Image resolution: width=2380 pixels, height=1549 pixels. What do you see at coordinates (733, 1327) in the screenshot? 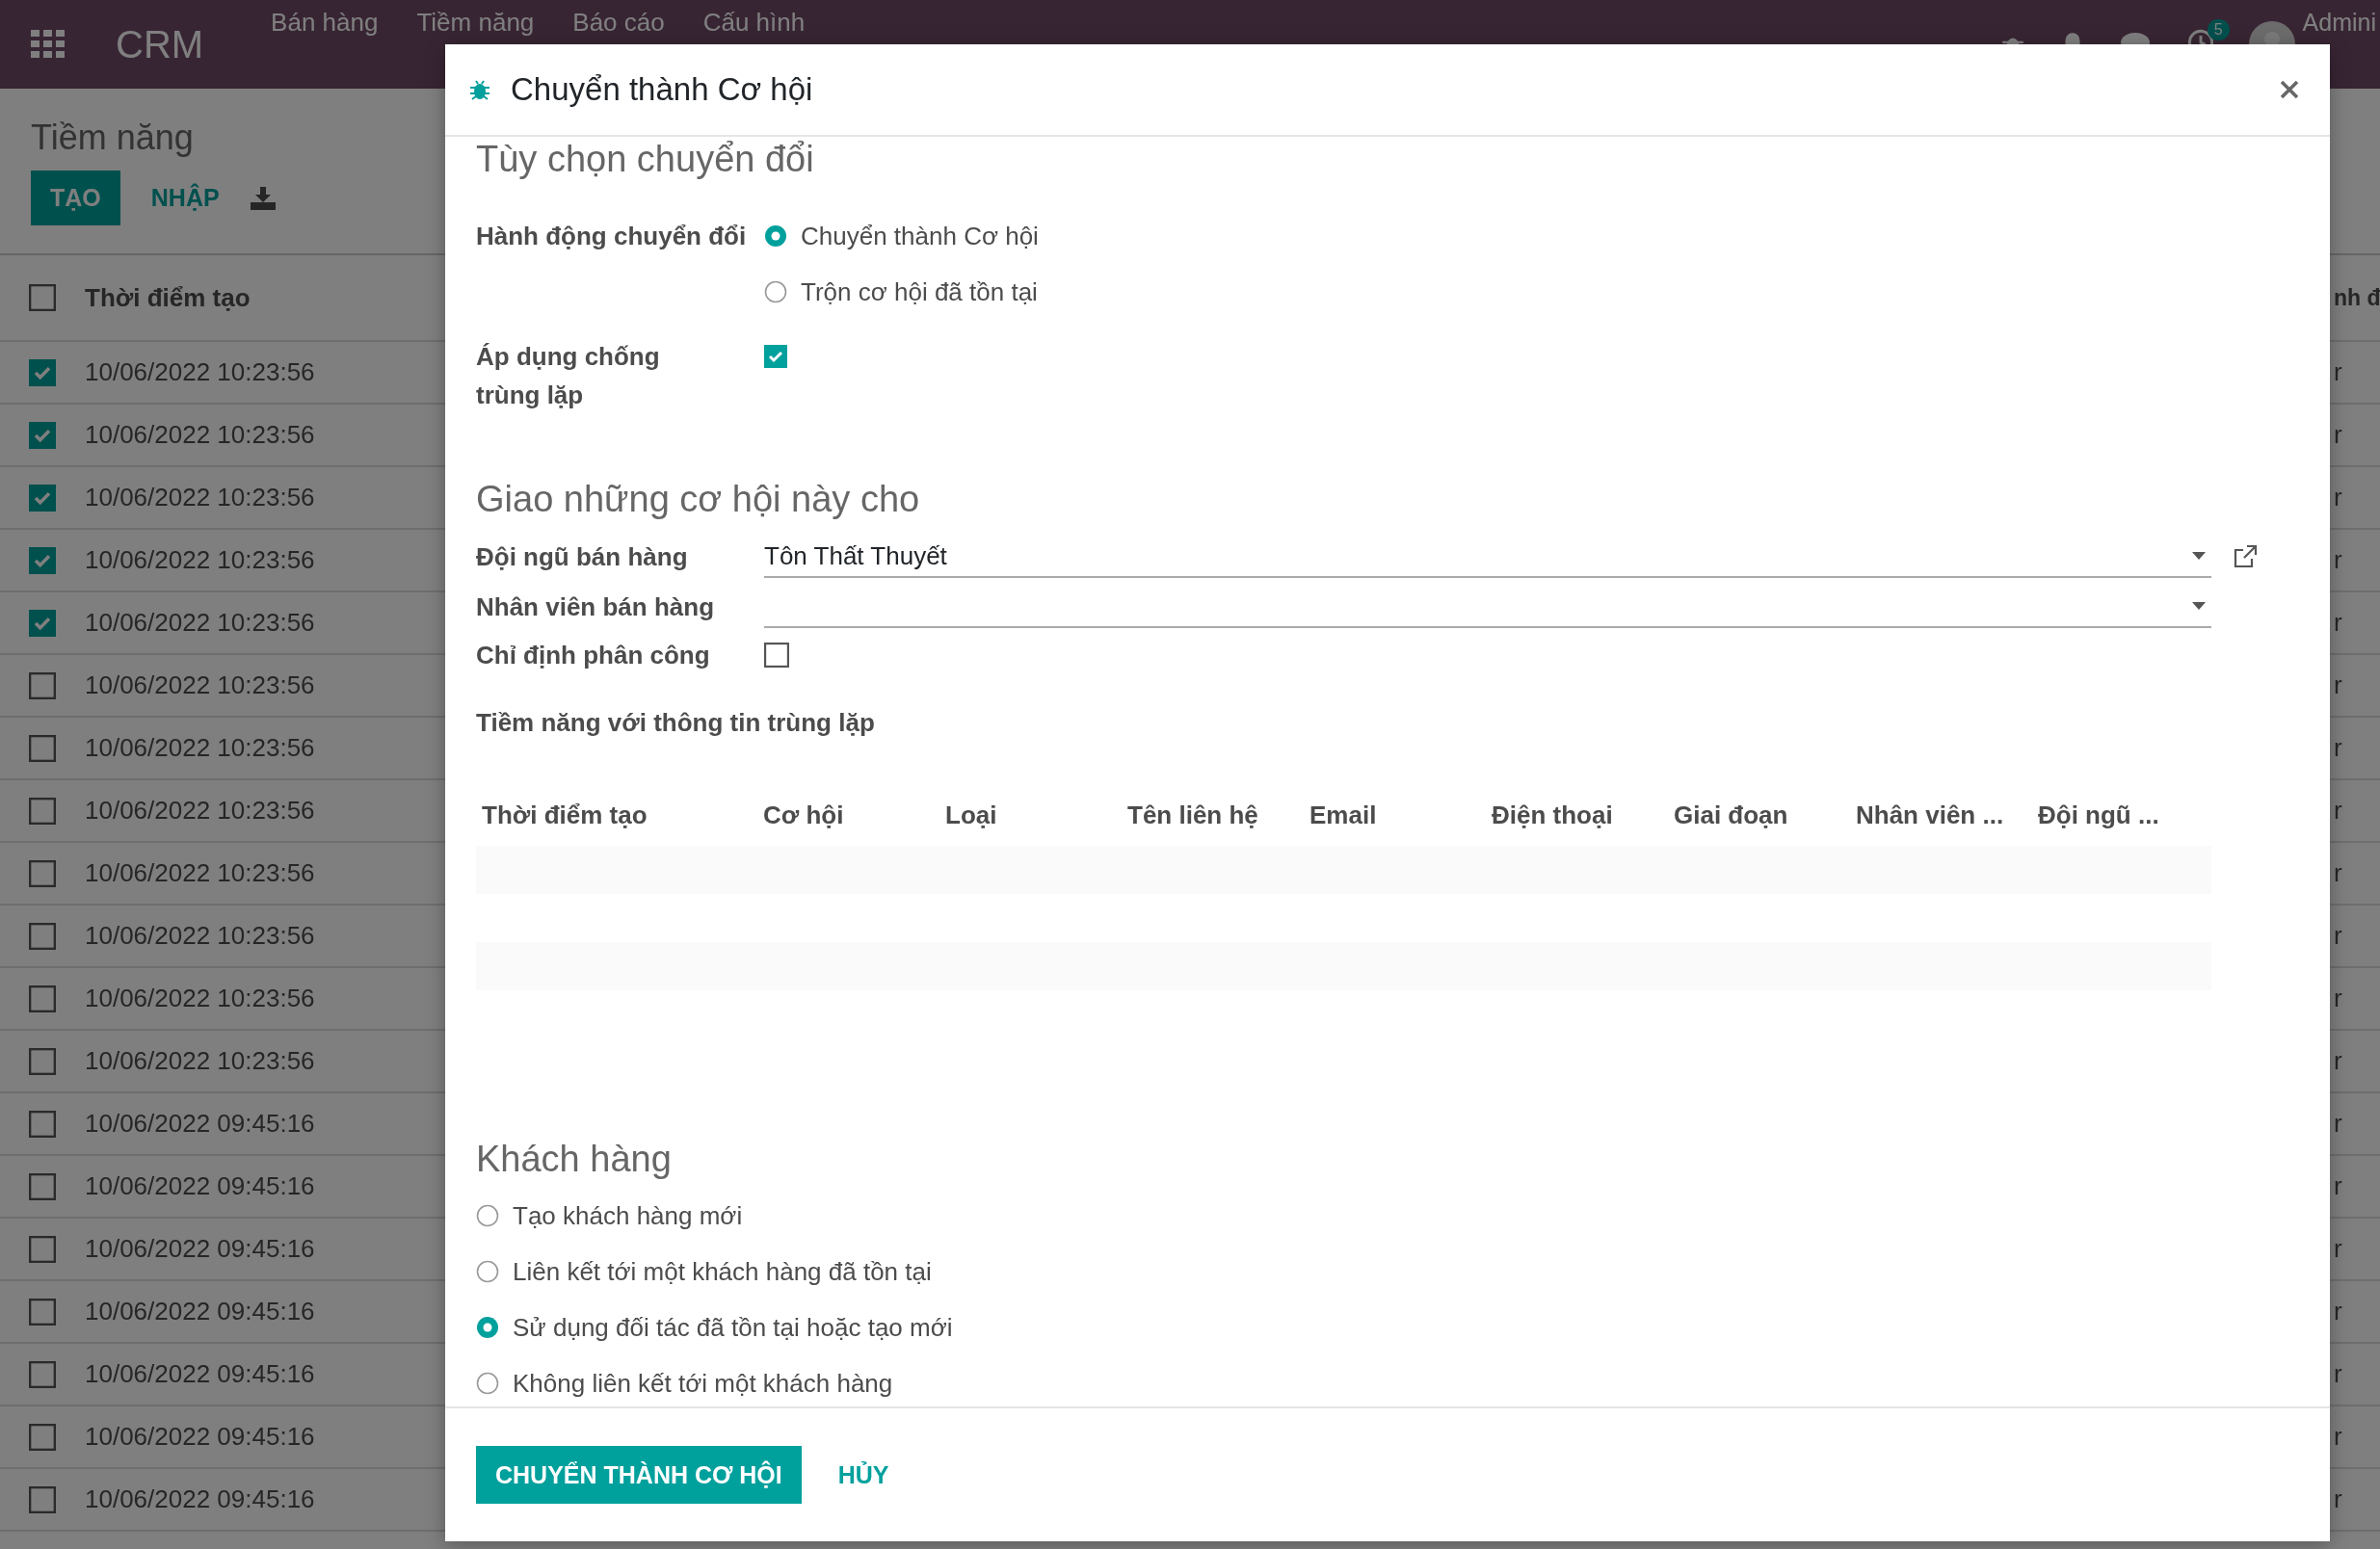
I see `option-label: Sử dụng đối tác đã tồn tại hoặc tạo mới` at bounding box center [733, 1327].